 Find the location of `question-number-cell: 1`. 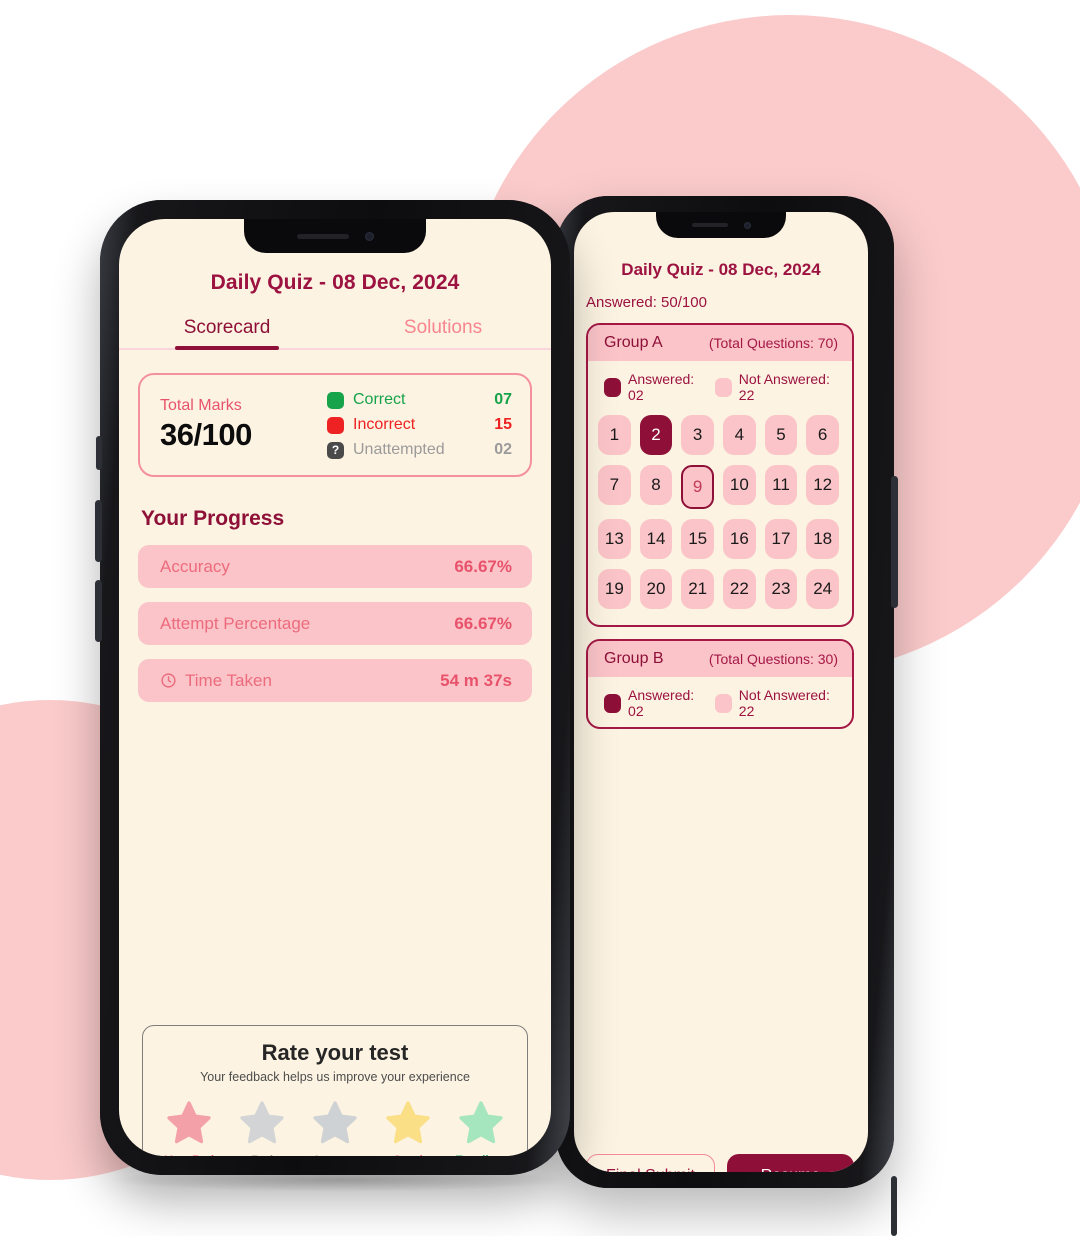

question-number-cell: 1 is located at coordinates (614, 435).